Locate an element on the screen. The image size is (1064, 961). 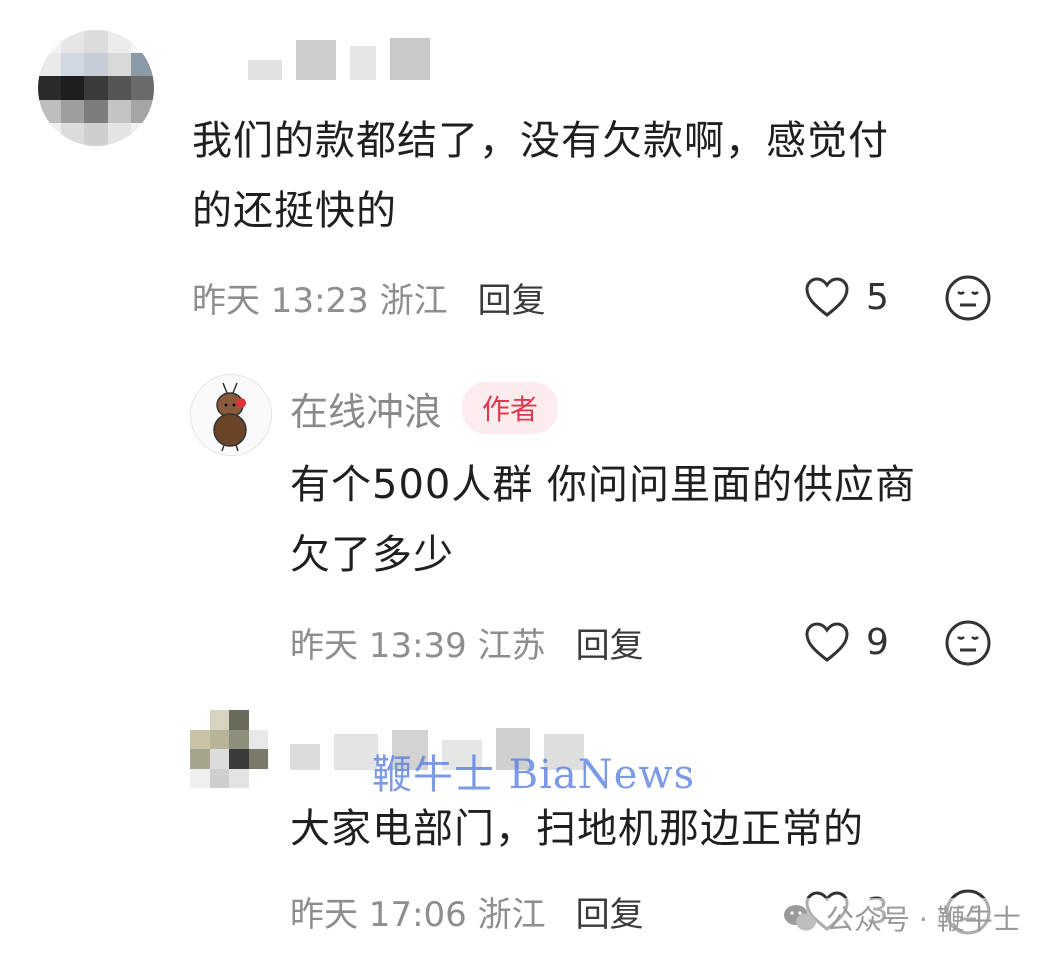
watermark-overlay: 鞭牛士 BiaNews is located at coordinates (534, 775).